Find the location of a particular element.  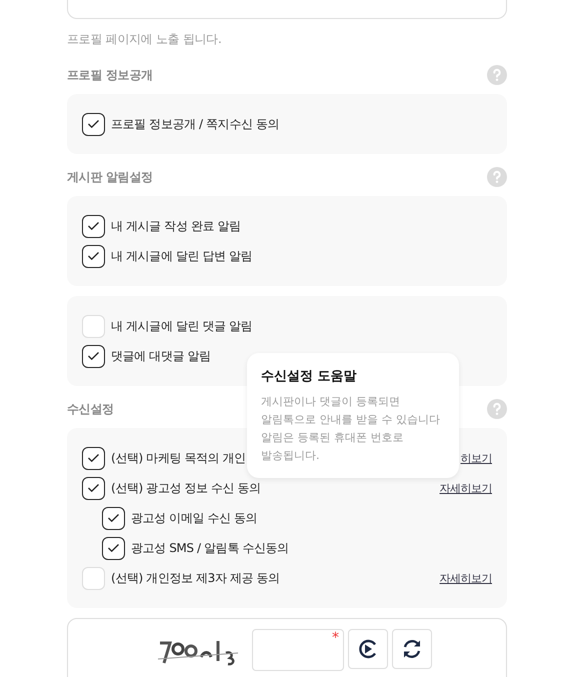

refresh-button is located at coordinates (412, 649).